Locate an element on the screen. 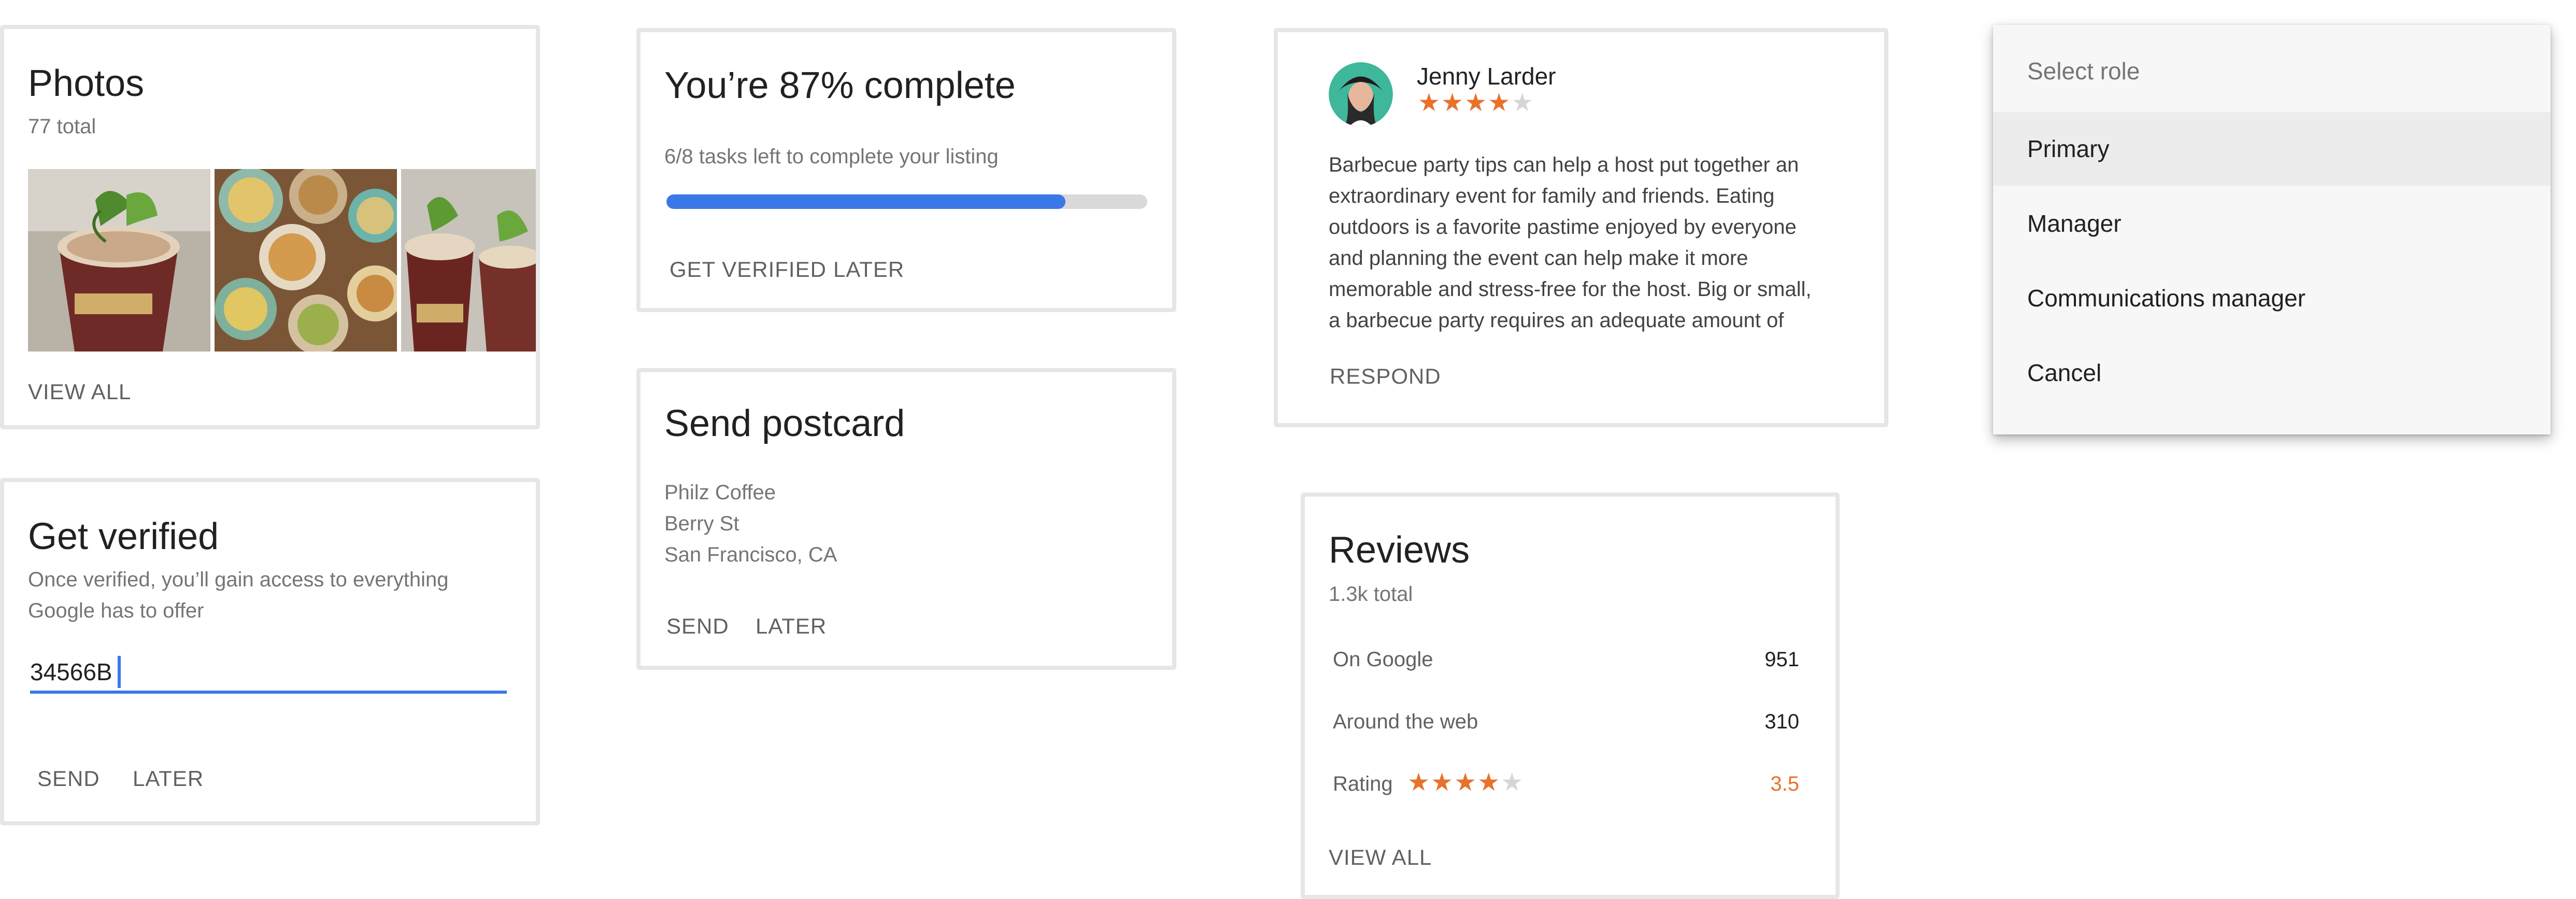 The height and width of the screenshot is (899, 2576). progress-later-button: LATER is located at coordinates (868, 269).